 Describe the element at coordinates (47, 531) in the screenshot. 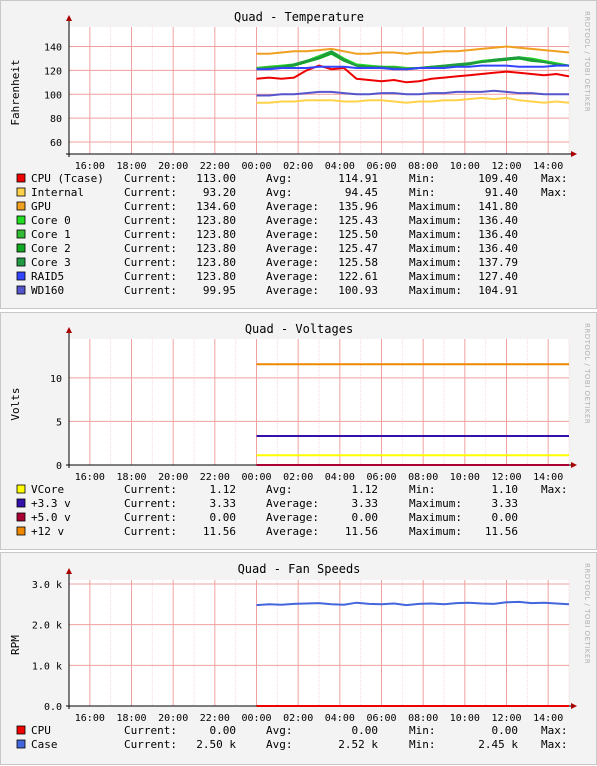

I see `legend-label--12-v: +12 v` at that location.